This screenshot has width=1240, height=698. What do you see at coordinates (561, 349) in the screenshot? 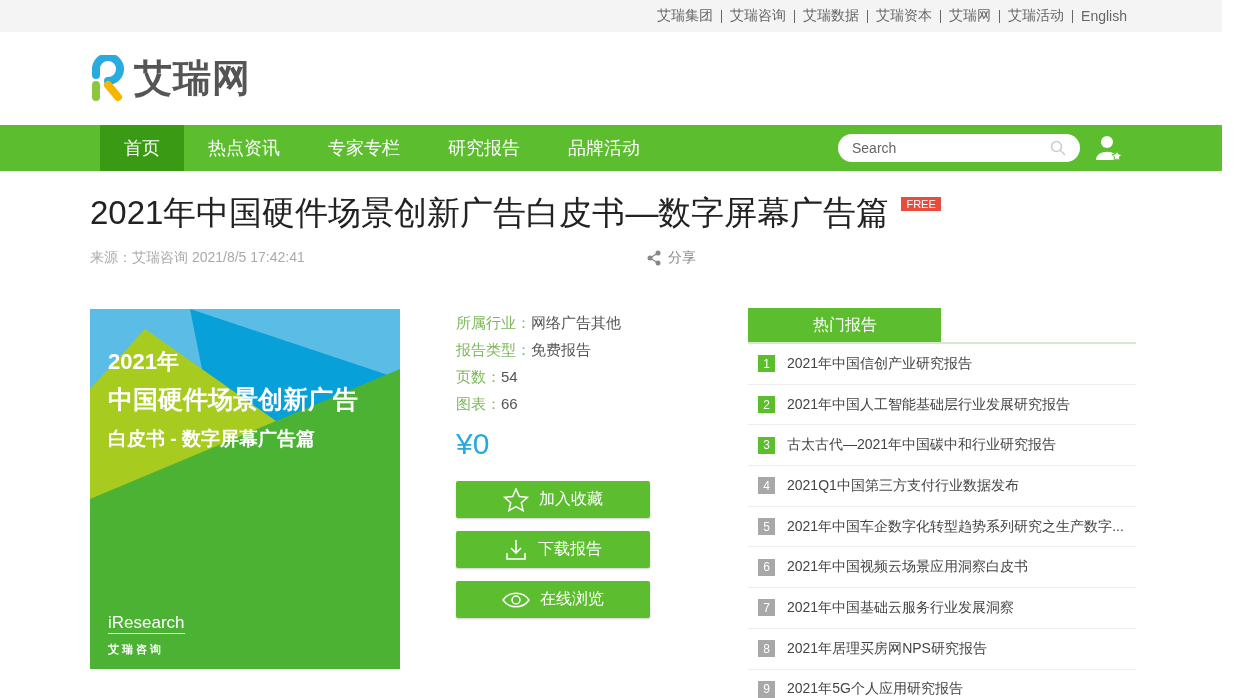
I see `info-value: 免费报告` at bounding box center [561, 349].